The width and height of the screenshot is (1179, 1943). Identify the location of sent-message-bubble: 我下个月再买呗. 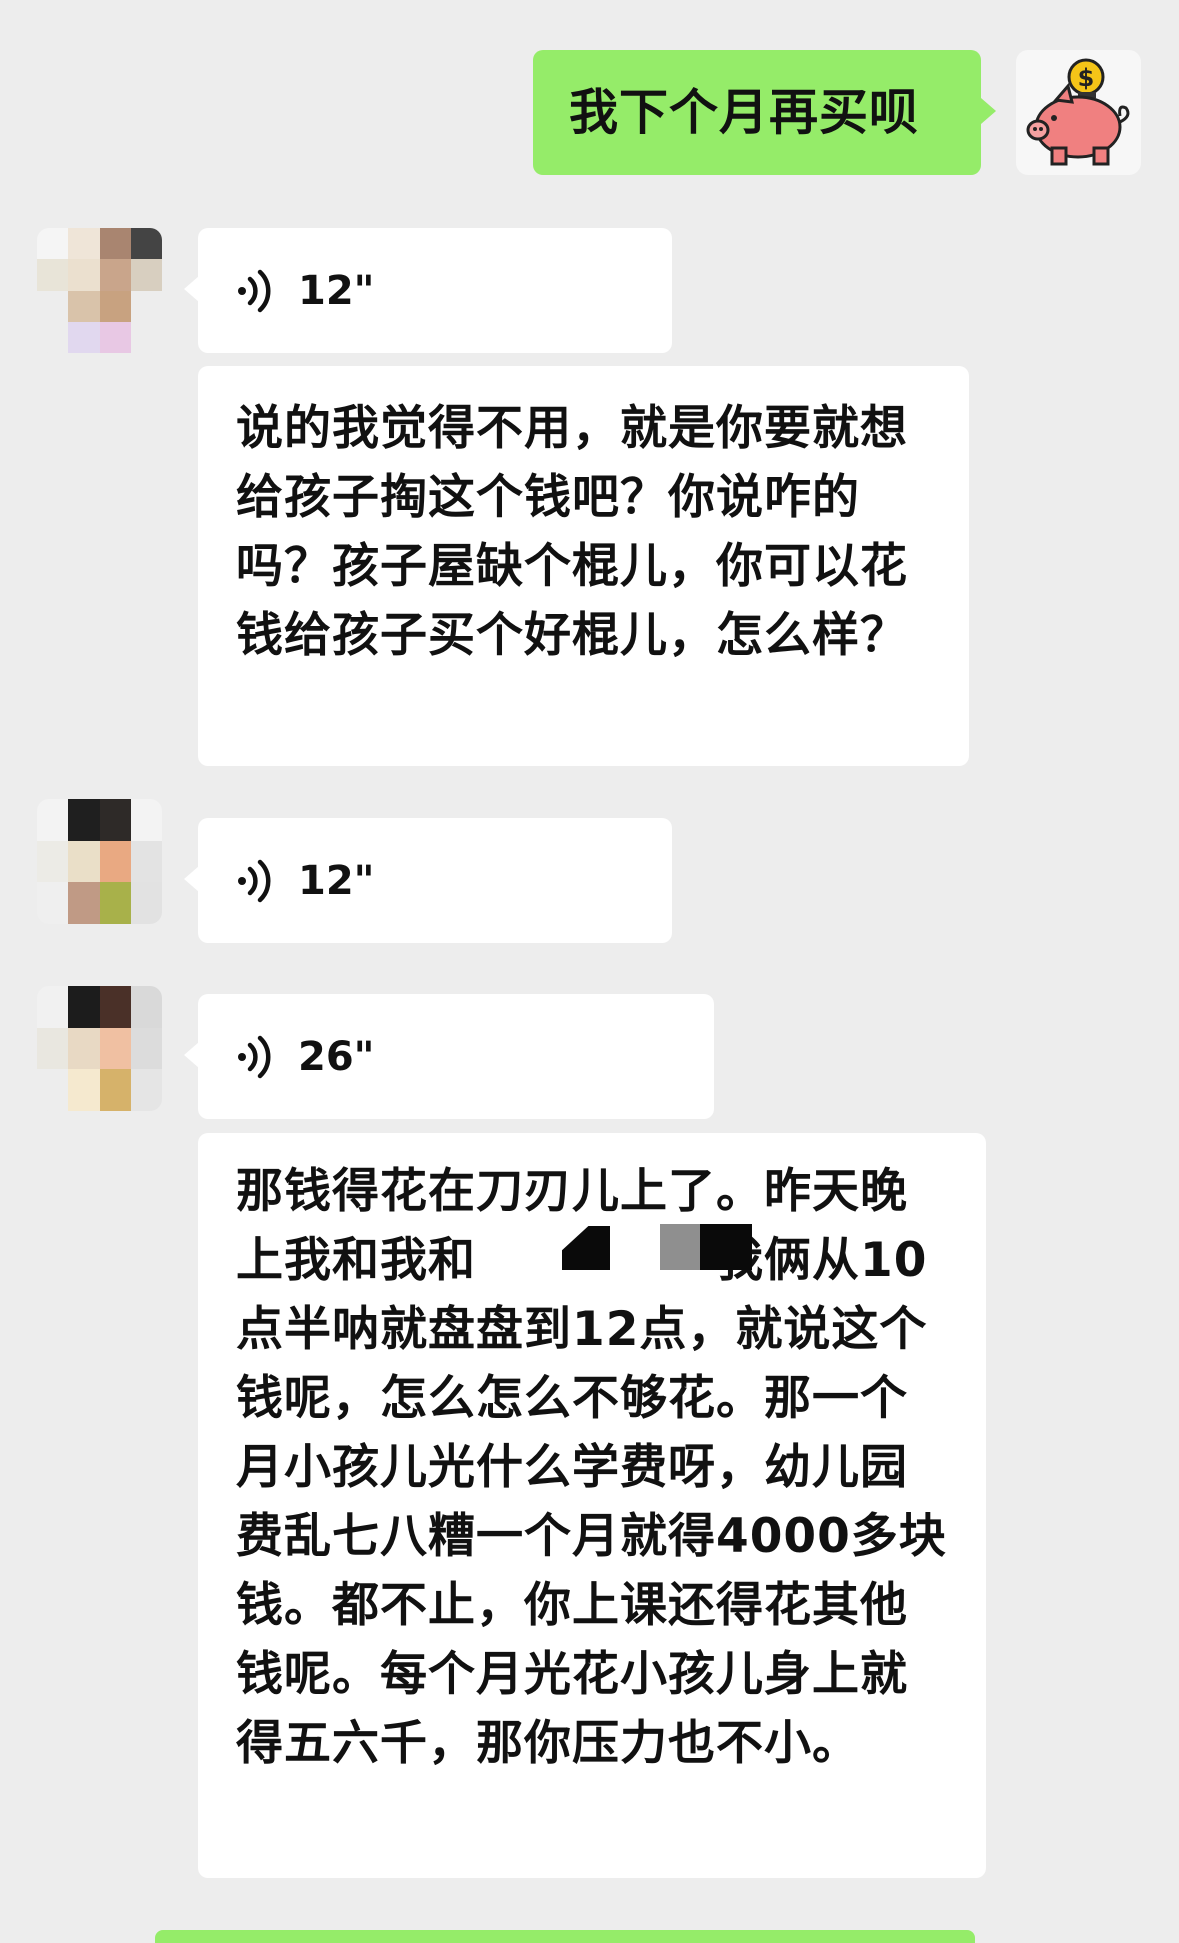
(764, 112).